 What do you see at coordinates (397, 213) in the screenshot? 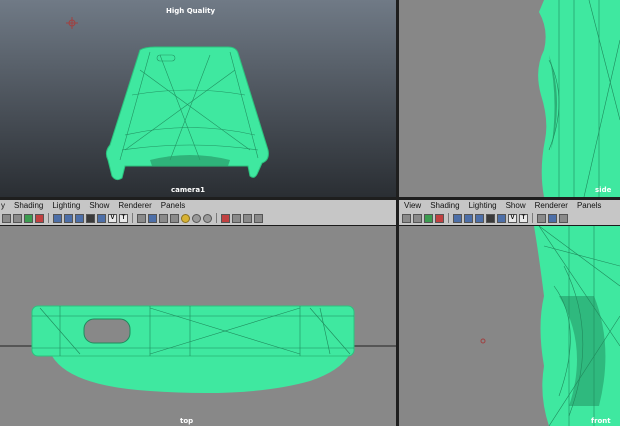
I see `viewport-divider-vertical` at bounding box center [397, 213].